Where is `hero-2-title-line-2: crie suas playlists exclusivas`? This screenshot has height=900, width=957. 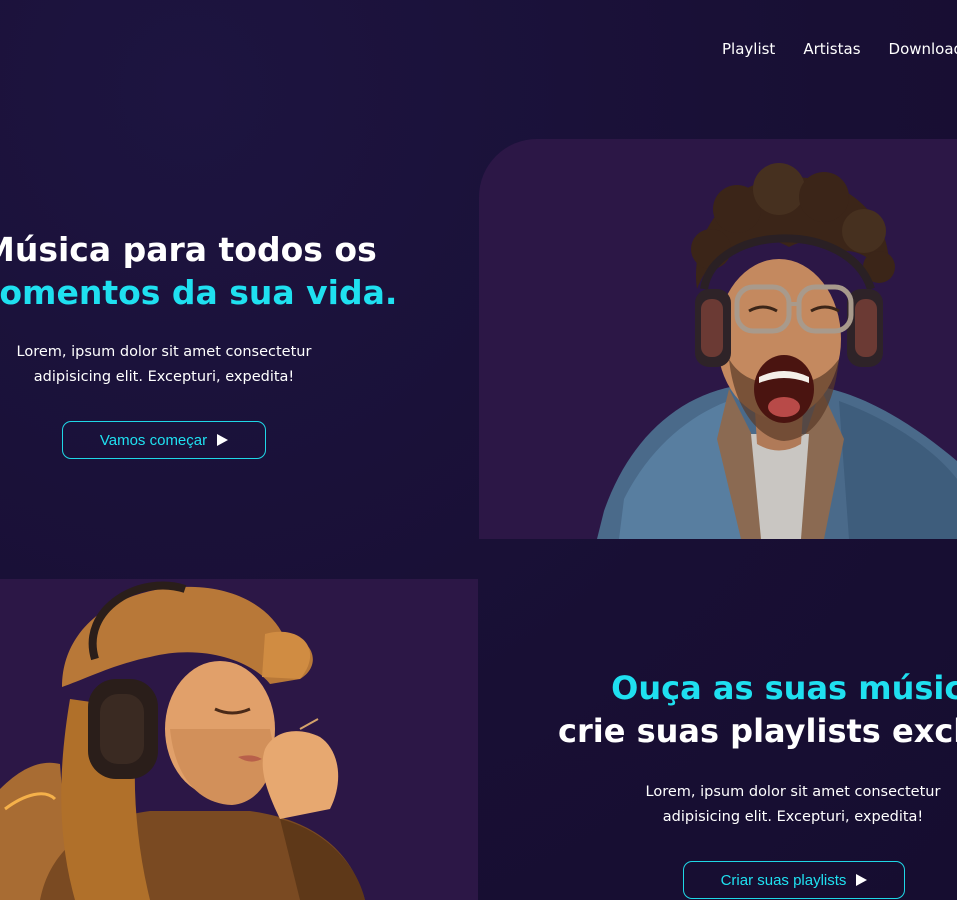
hero-2-title-line-2: crie suas playlists exclusivas is located at coordinates (757, 731).